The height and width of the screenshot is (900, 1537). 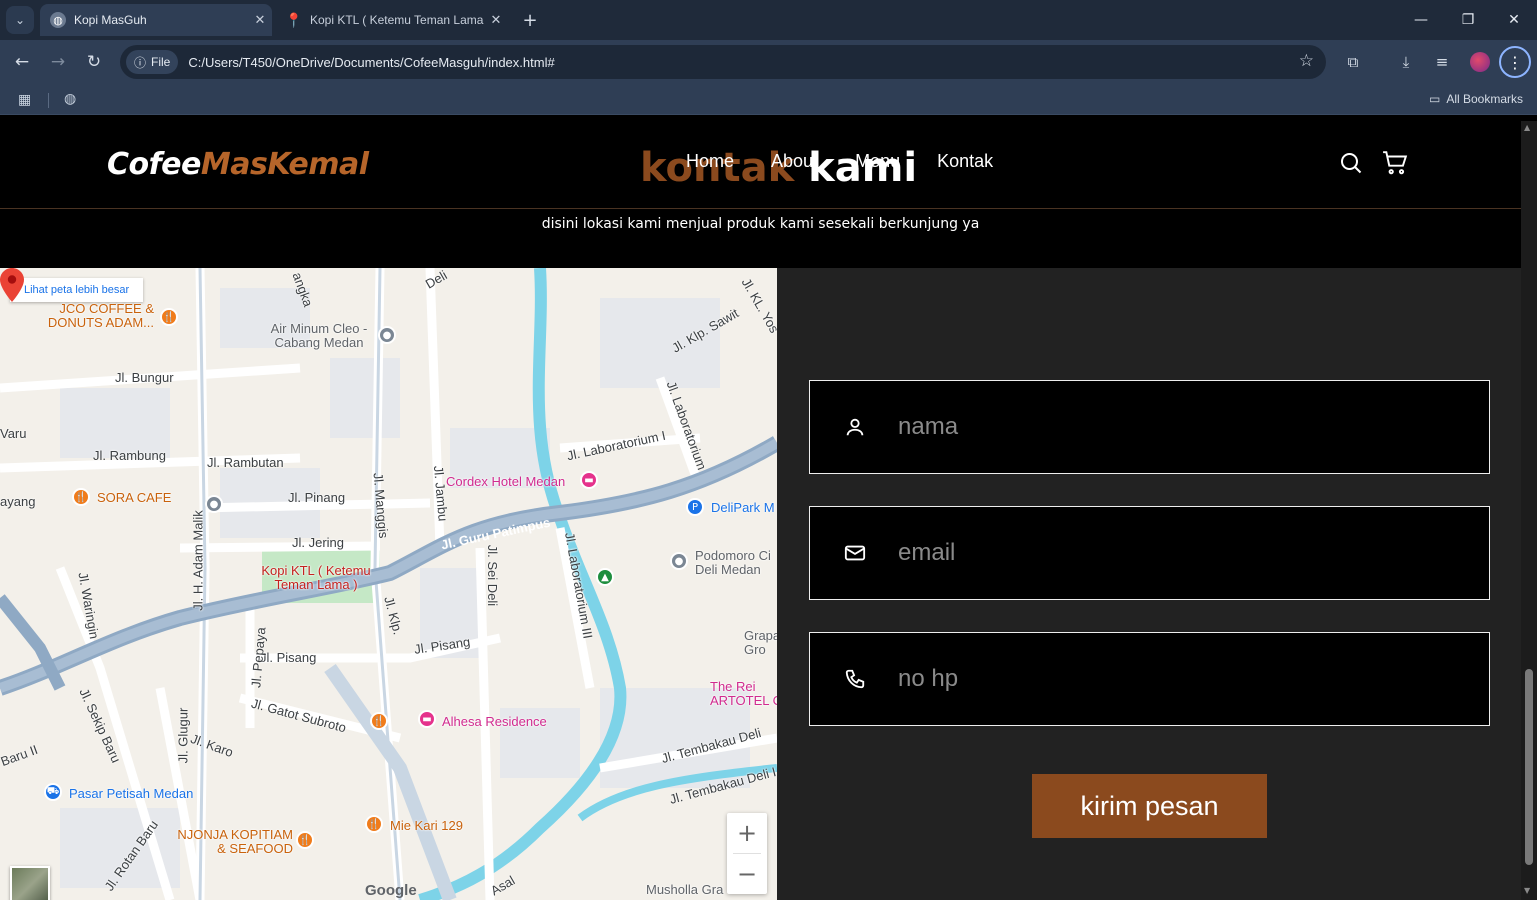 What do you see at coordinates (183, 735) in the screenshot?
I see `map-label-glugur: Jl. Glugur` at bounding box center [183, 735].